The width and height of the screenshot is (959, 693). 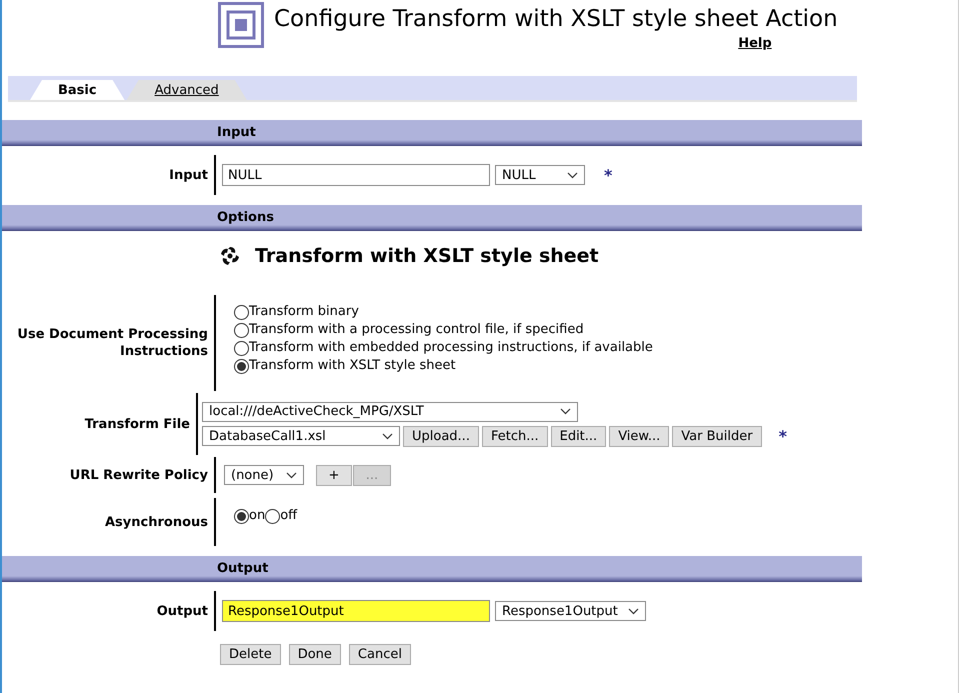 What do you see at coordinates (100, 424) in the screenshot?
I see `field-label: Transform File` at bounding box center [100, 424].